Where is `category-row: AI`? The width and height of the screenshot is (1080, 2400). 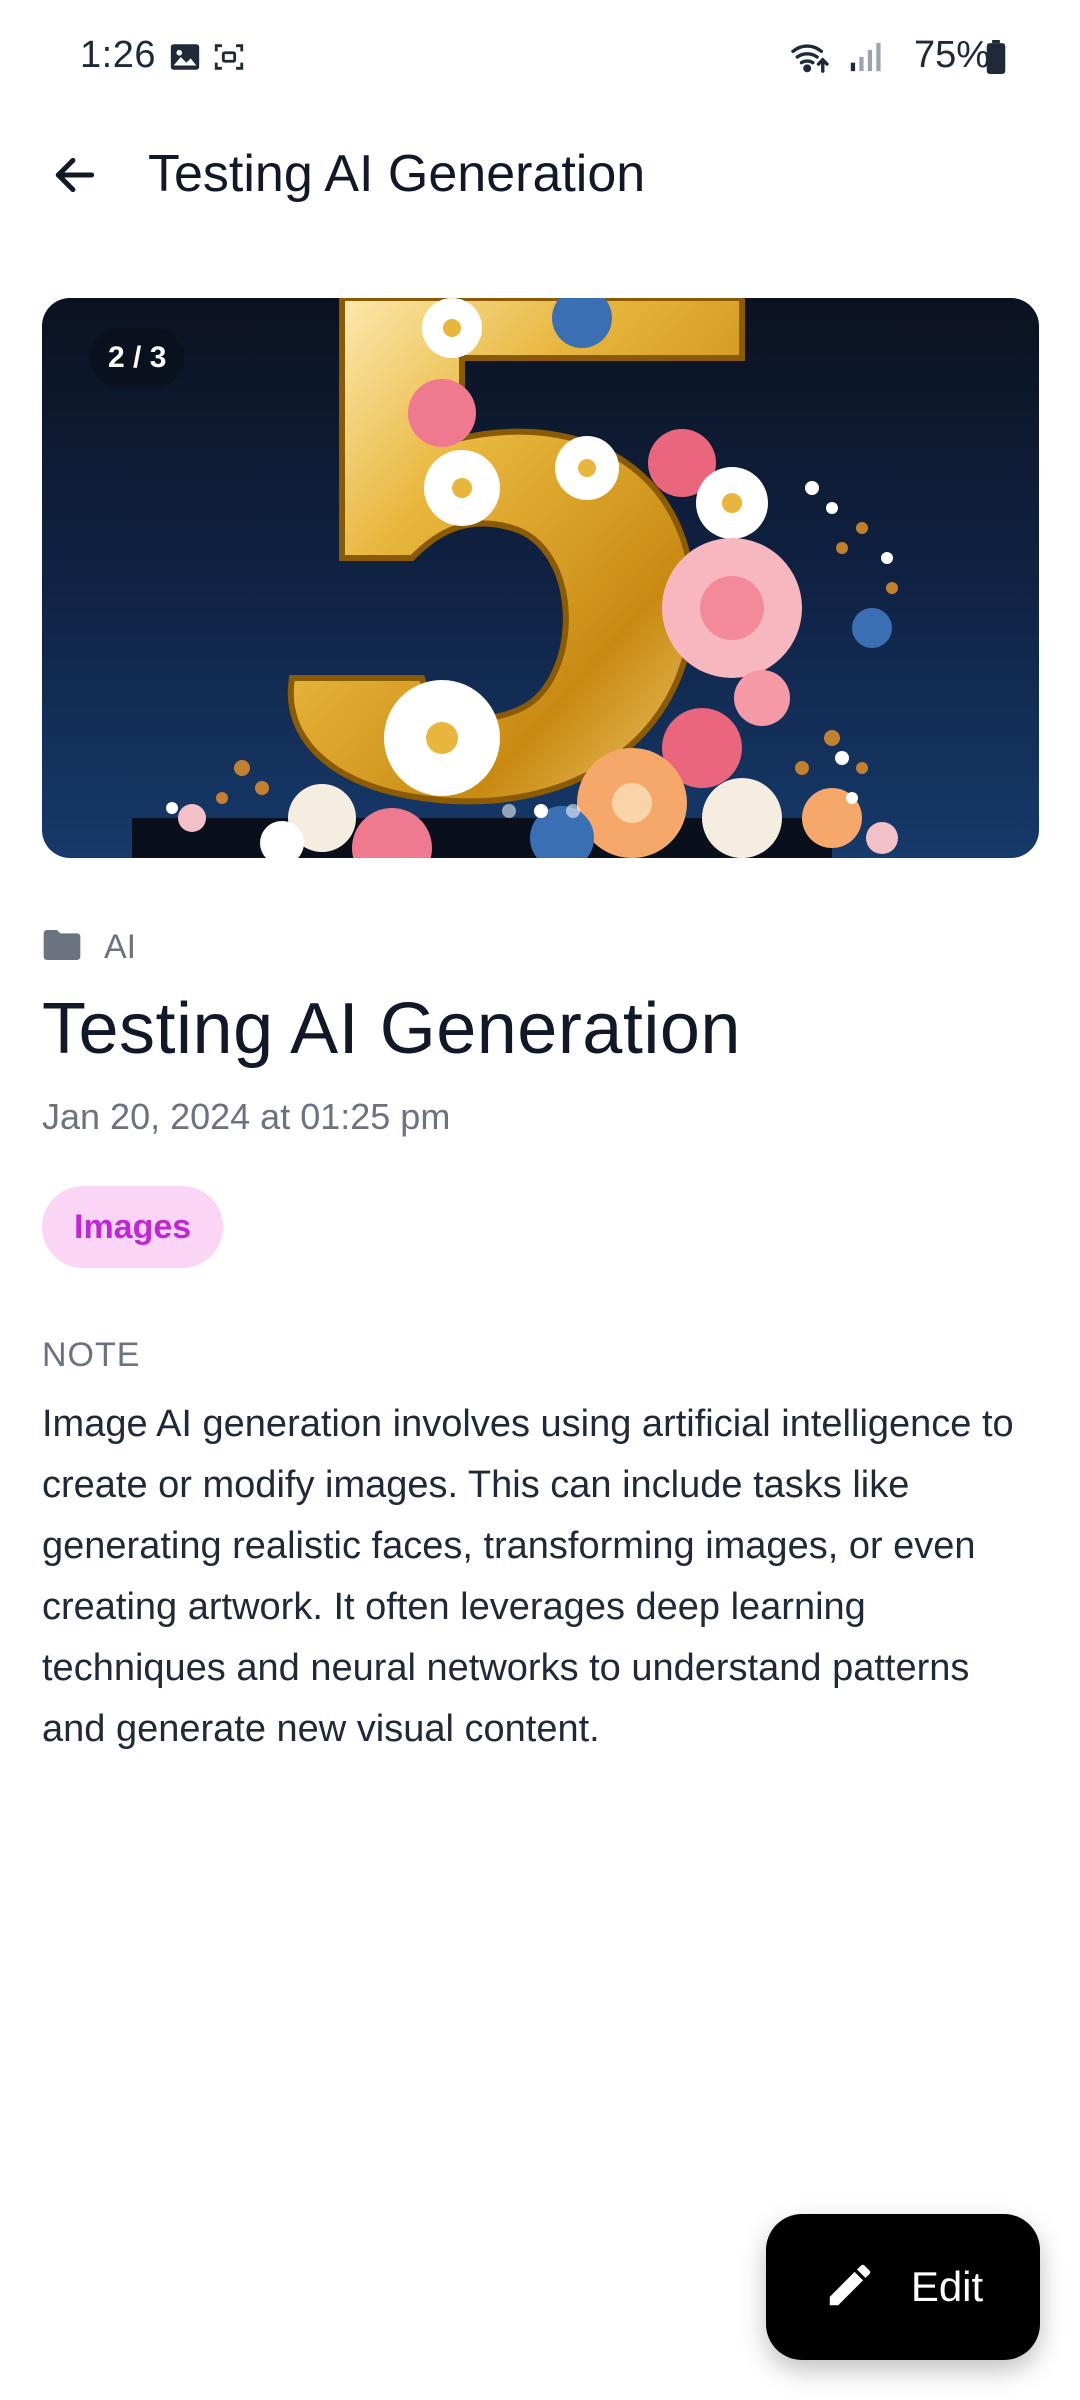 category-row: AI is located at coordinates (89, 947).